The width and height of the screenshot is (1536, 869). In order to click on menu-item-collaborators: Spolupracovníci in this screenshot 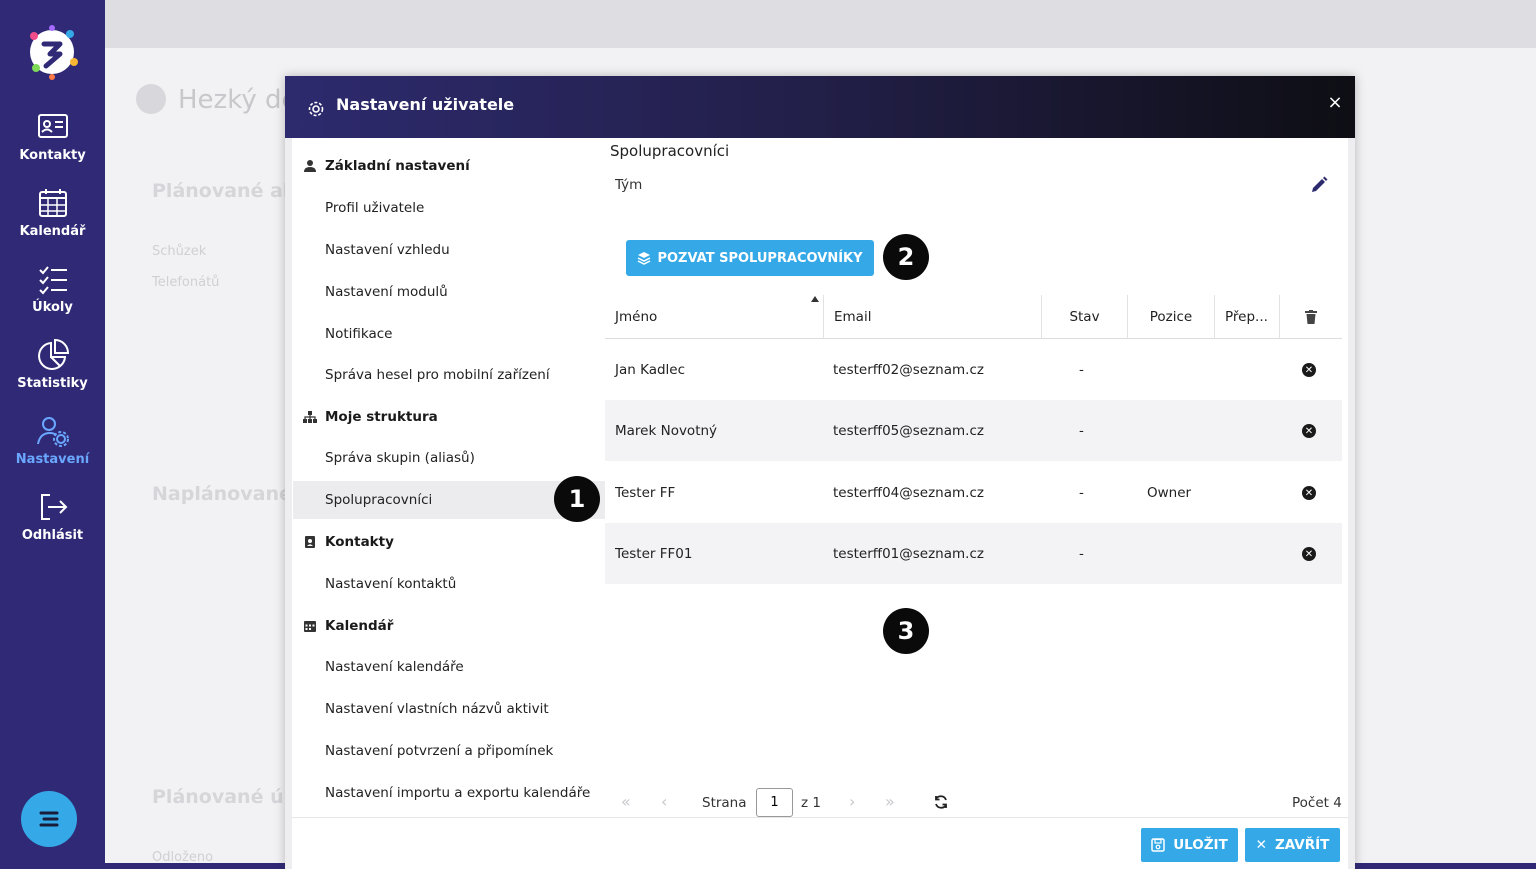, I will do `click(378, 500)`.